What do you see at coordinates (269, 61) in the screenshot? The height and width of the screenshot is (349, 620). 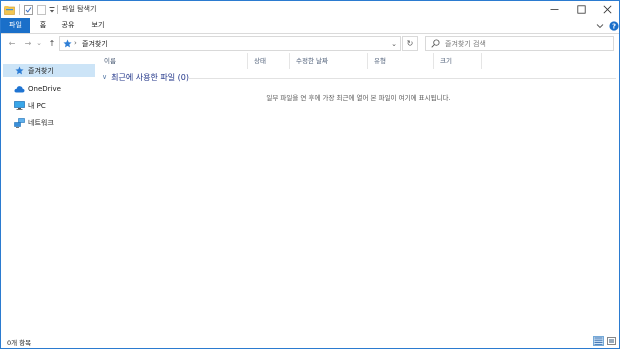 I see `column-header-status: 상태` at bounding box center [269, 61].